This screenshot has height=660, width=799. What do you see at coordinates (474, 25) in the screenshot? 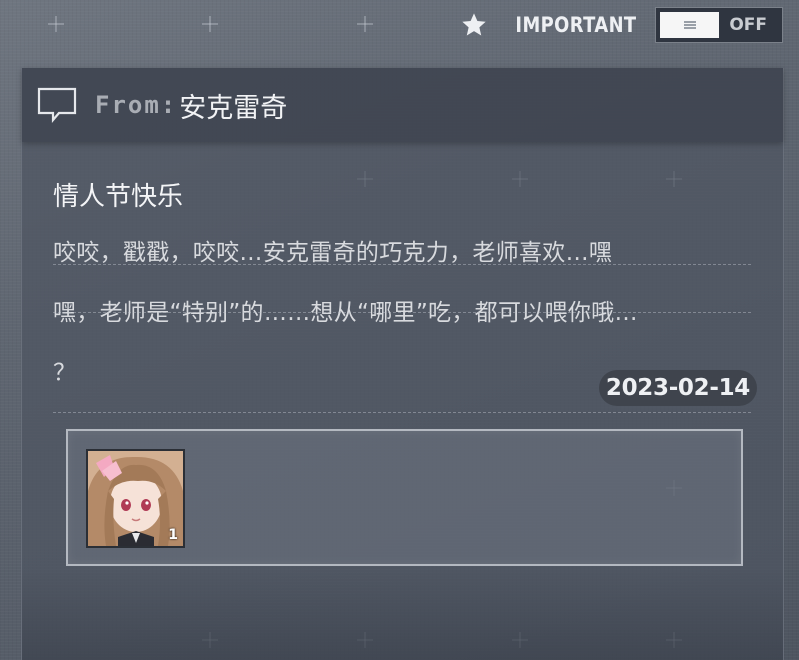
I see `star-icon` at bounding box center [474, 25].